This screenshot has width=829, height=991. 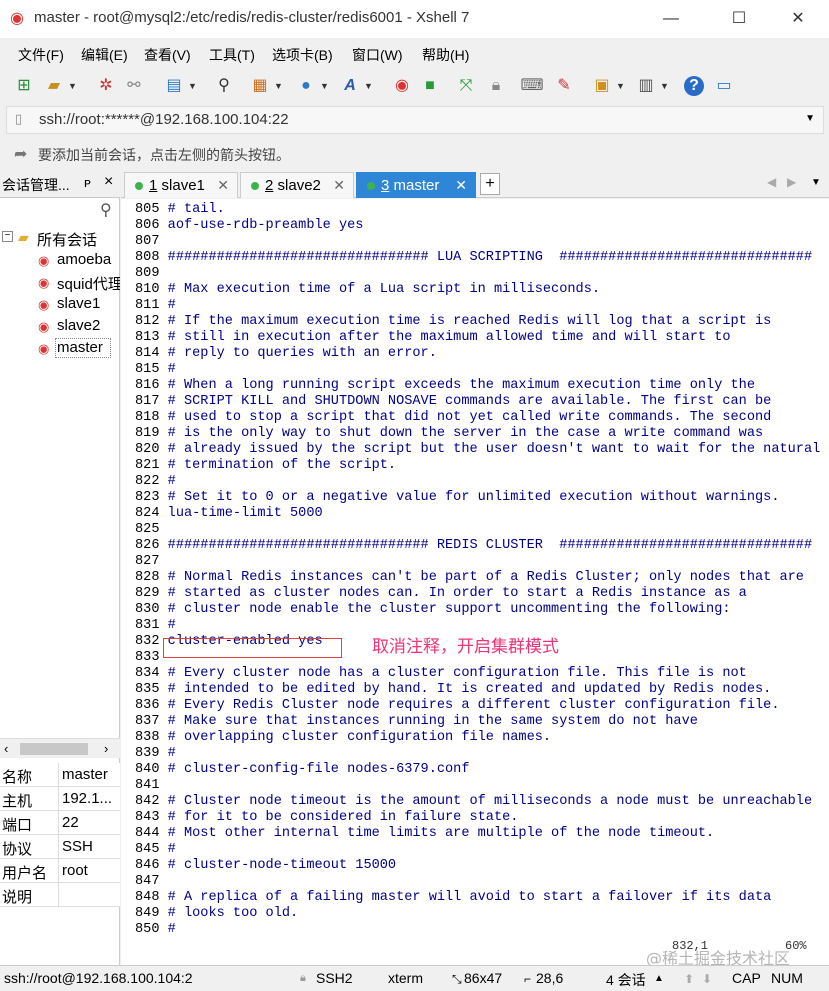 What do you see at coordinates (60, 261) in the screenshot?
I see `tree-item-session: ◉ amoeba` at bounding box center [60, 261].